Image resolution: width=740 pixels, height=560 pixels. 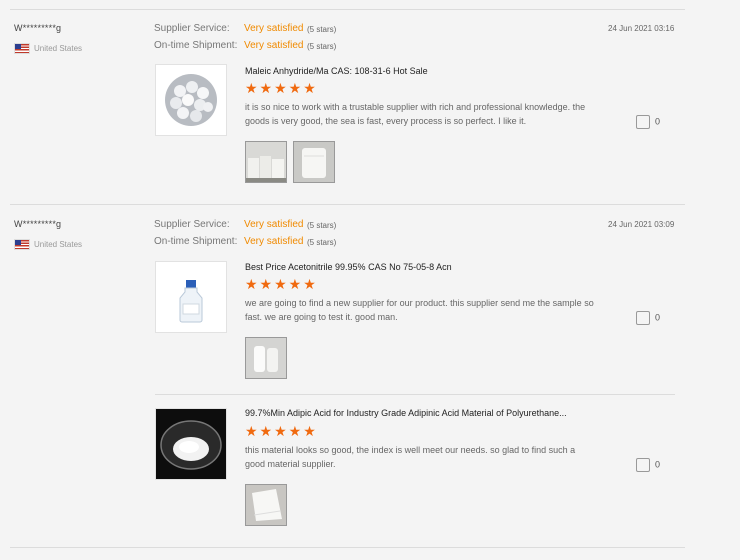 What do you see at coordinates (641, 28) in the screenshot?
I see `review-date: 24 Jun 2021 03:16` at bounding box center [641, 28].